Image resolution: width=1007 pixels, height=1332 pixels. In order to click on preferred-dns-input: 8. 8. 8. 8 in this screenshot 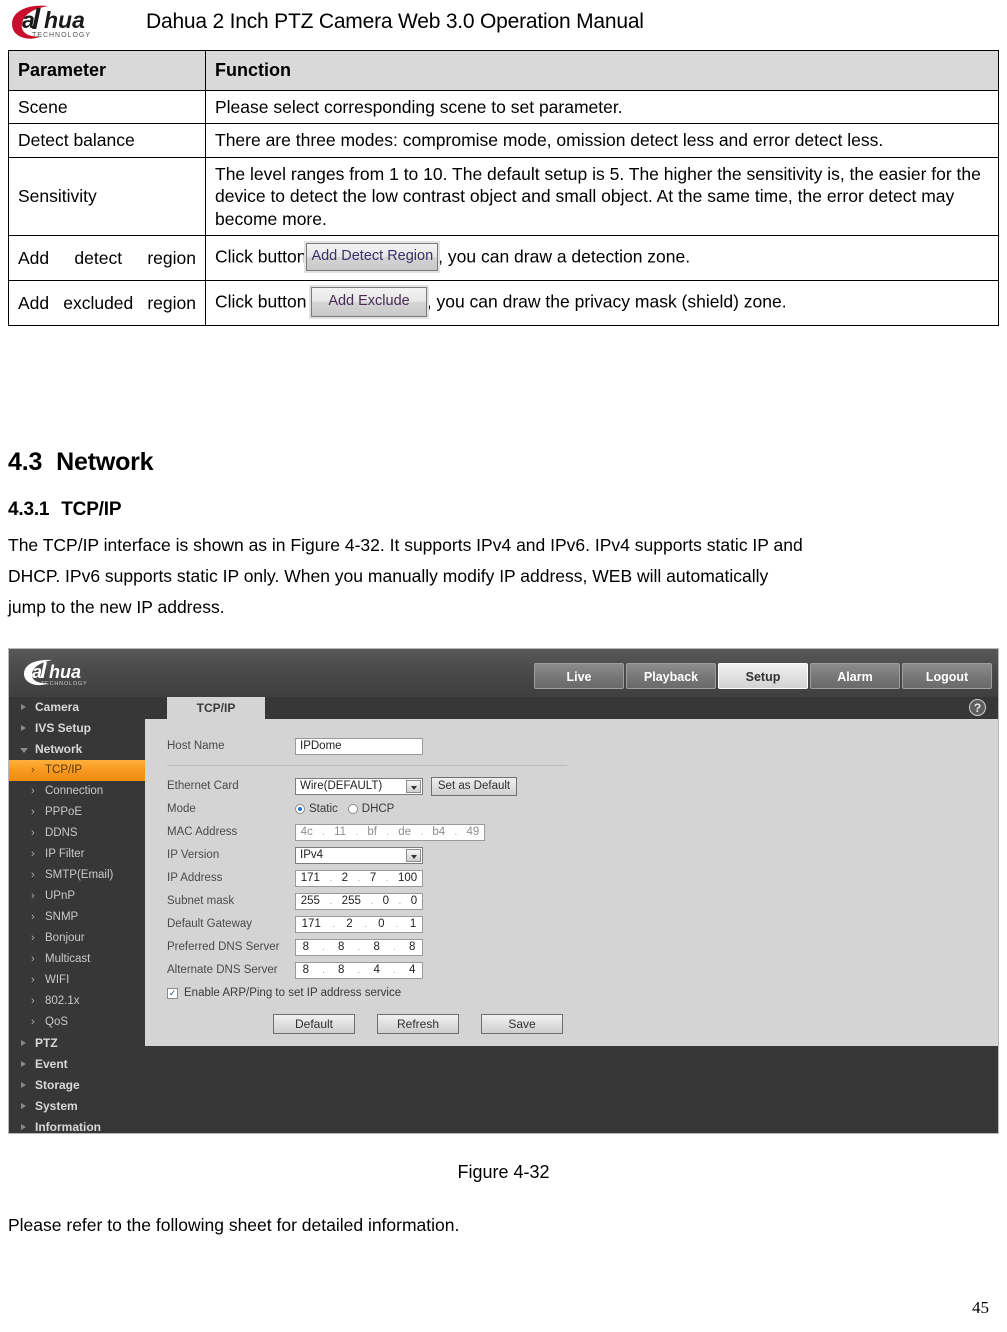, I will do `click(359, 947)`.